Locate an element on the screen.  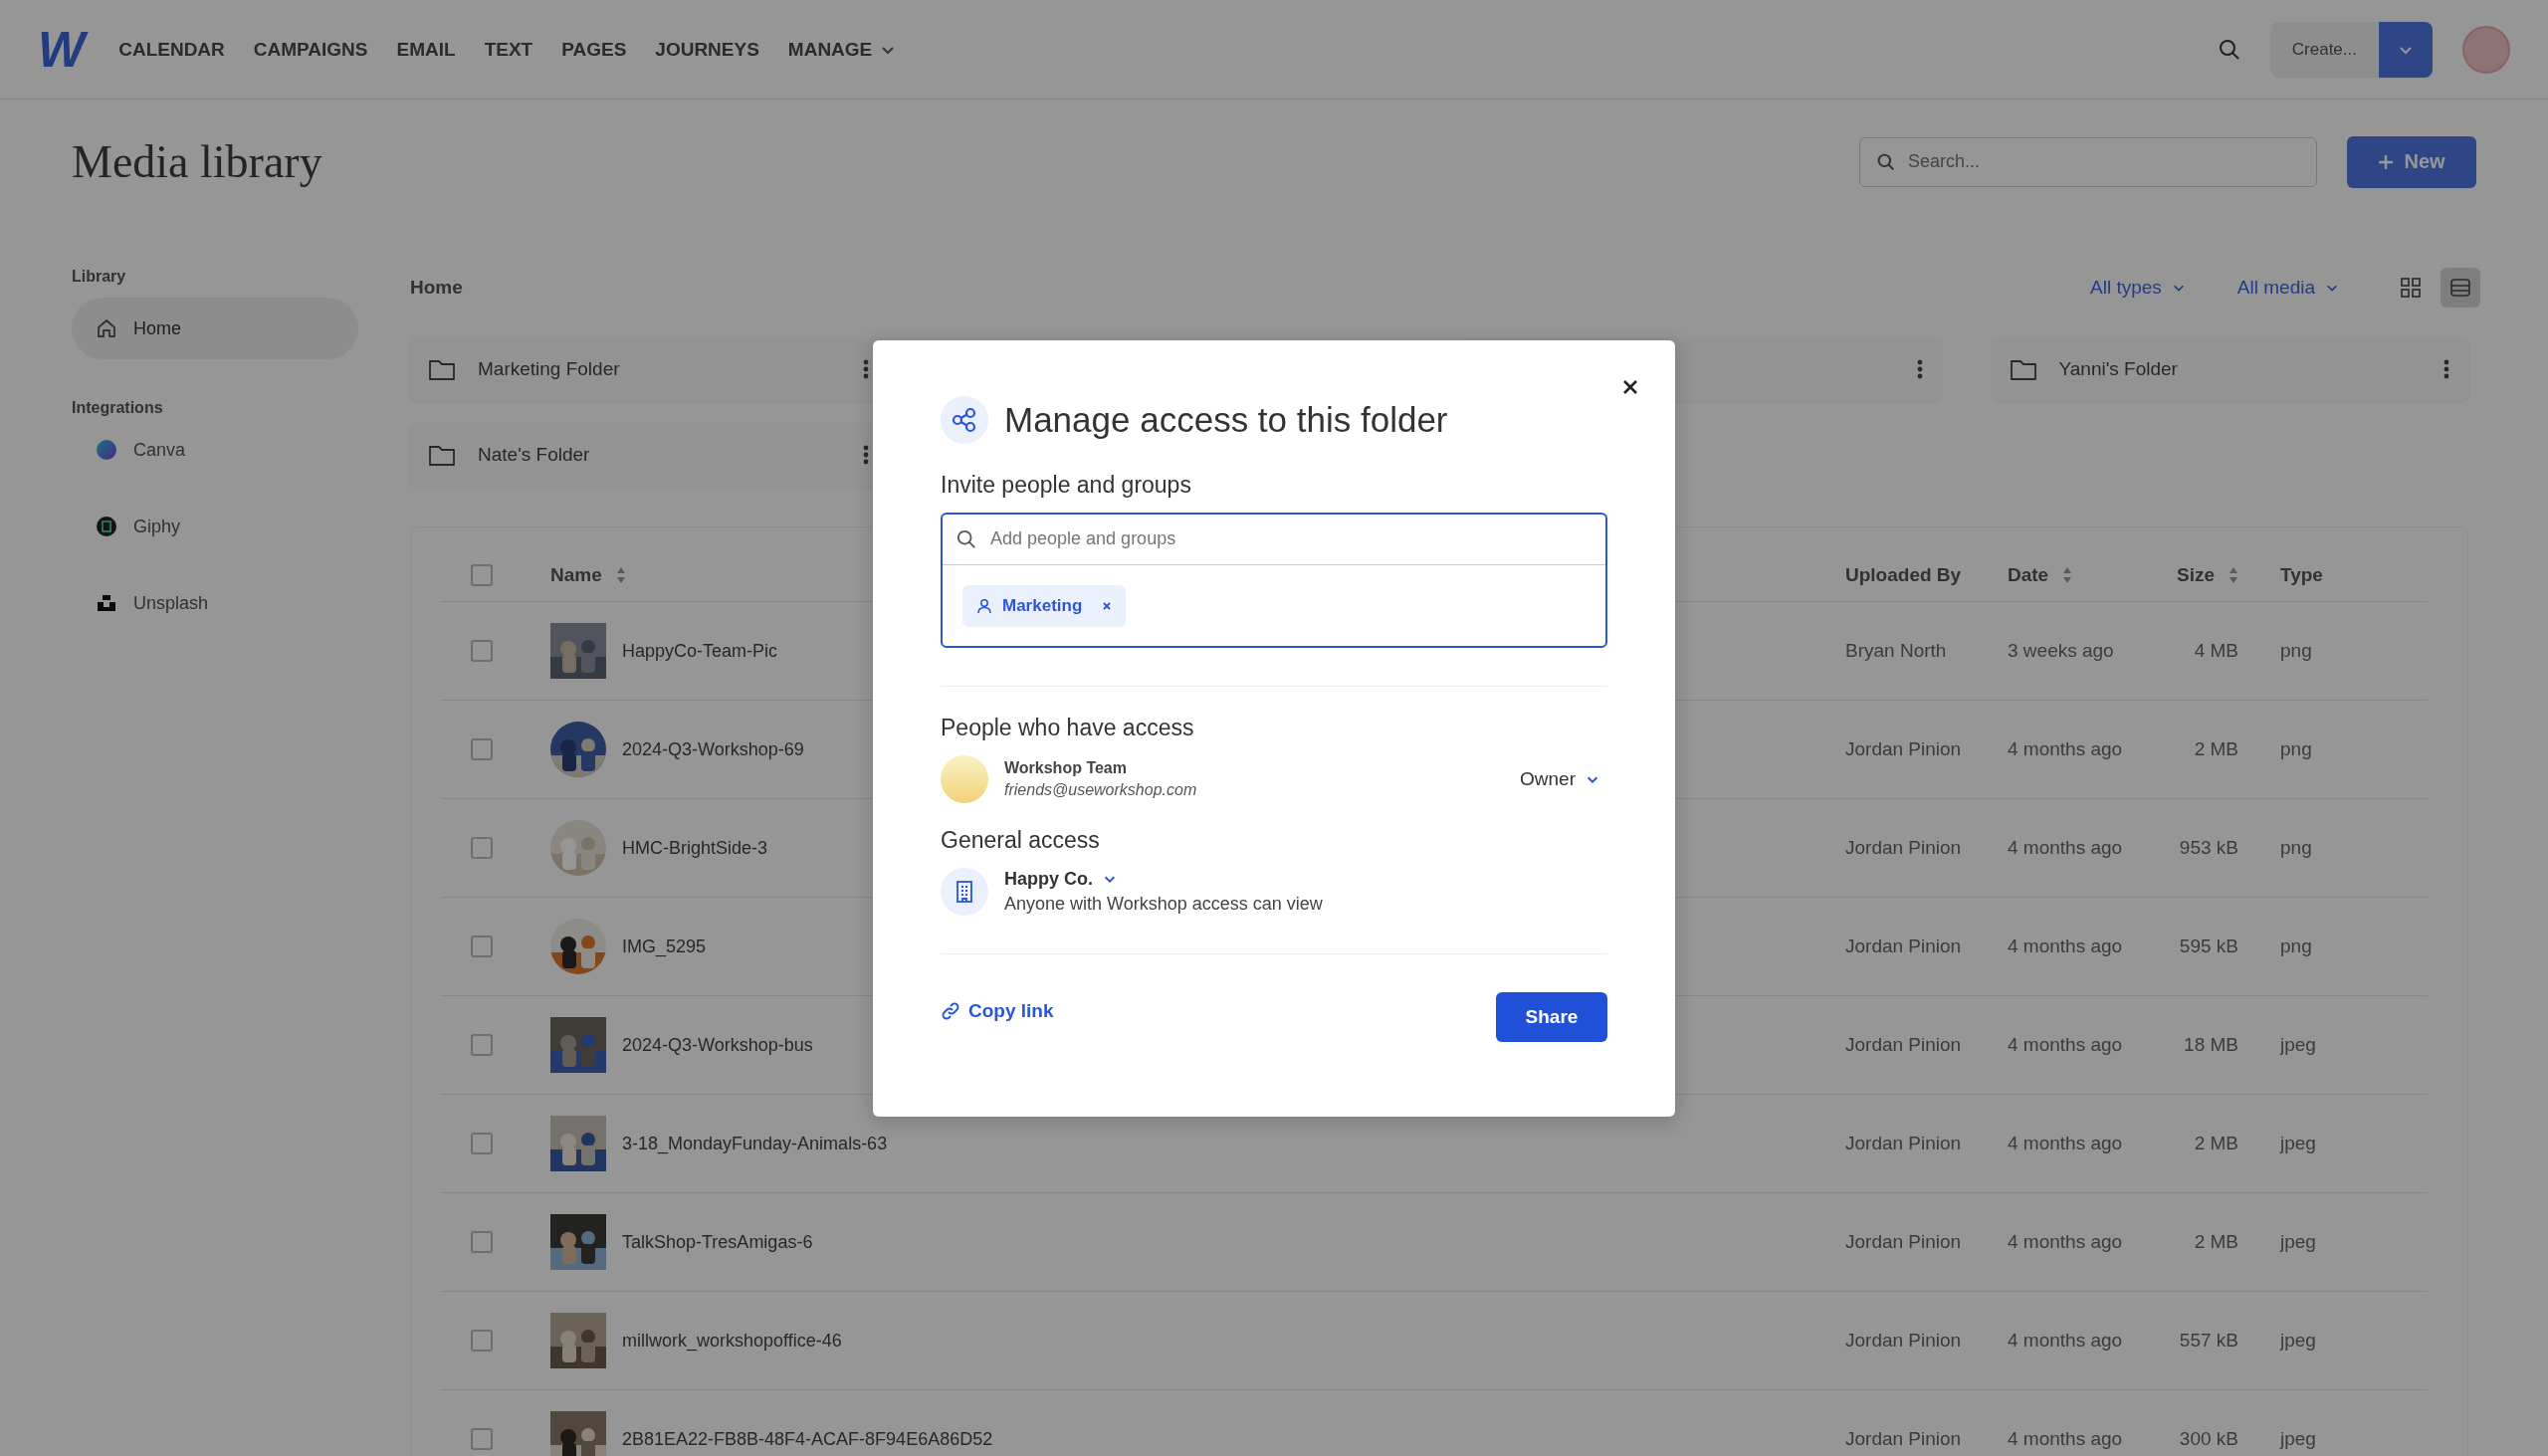
file-name: HappyCo-Team-Pic is located at coordinates (700, 651).